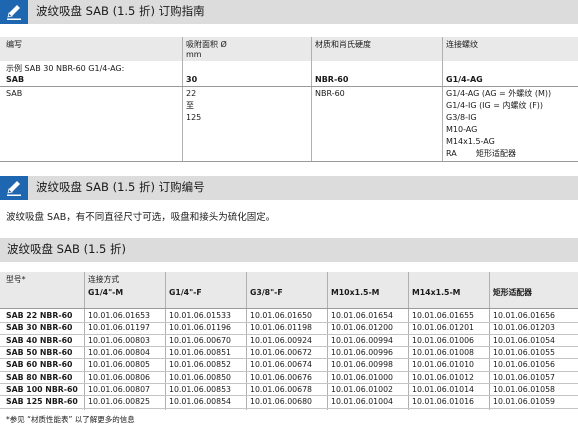  I want to click on order-number: 10.01.06.00854, so click(200, 402).